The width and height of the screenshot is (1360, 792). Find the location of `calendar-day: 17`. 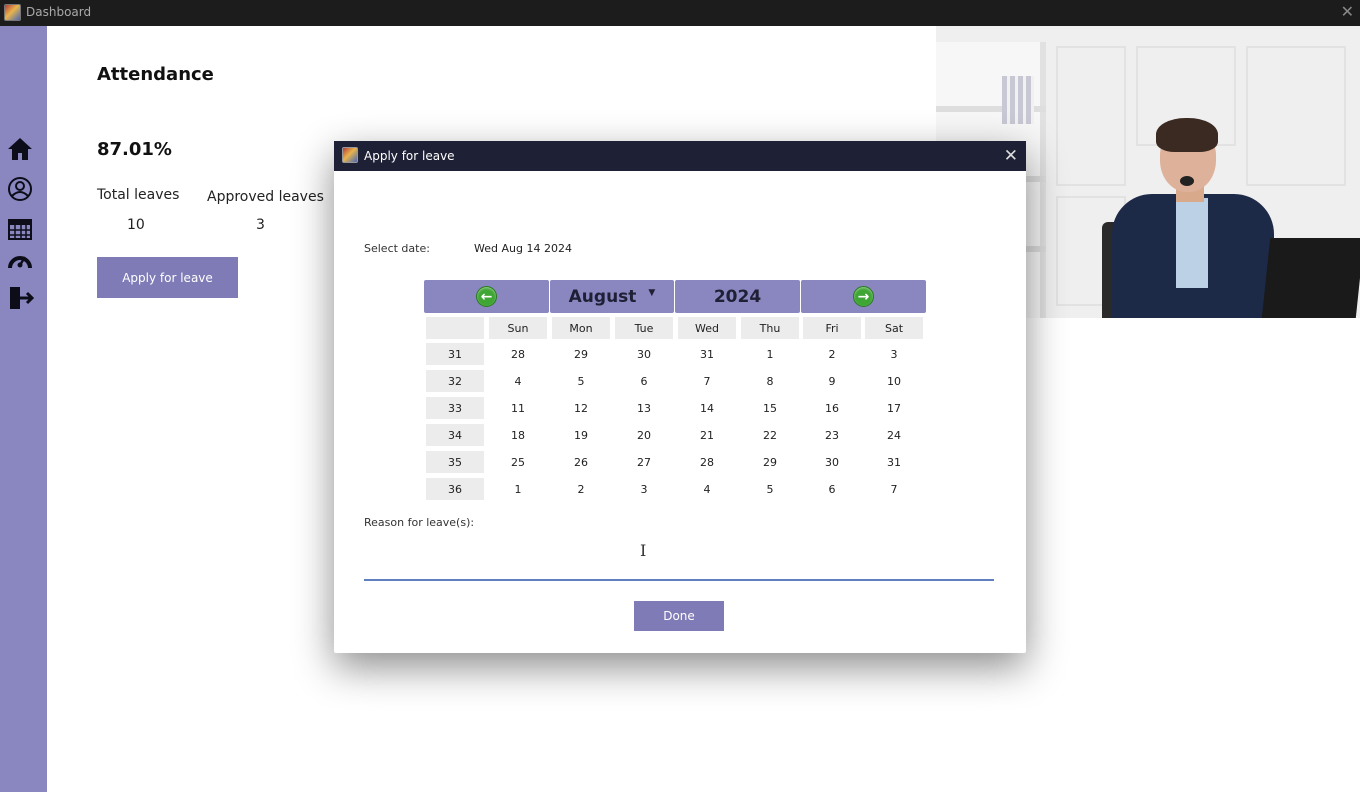

calendar-day: 17 is located at coordinates (894, 408).